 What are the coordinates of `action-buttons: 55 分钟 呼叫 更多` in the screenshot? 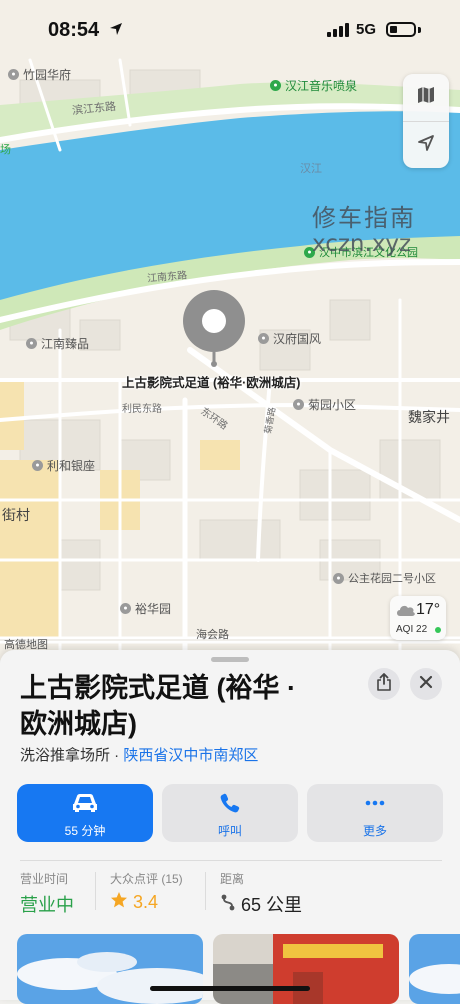 It's located at (230, 813).